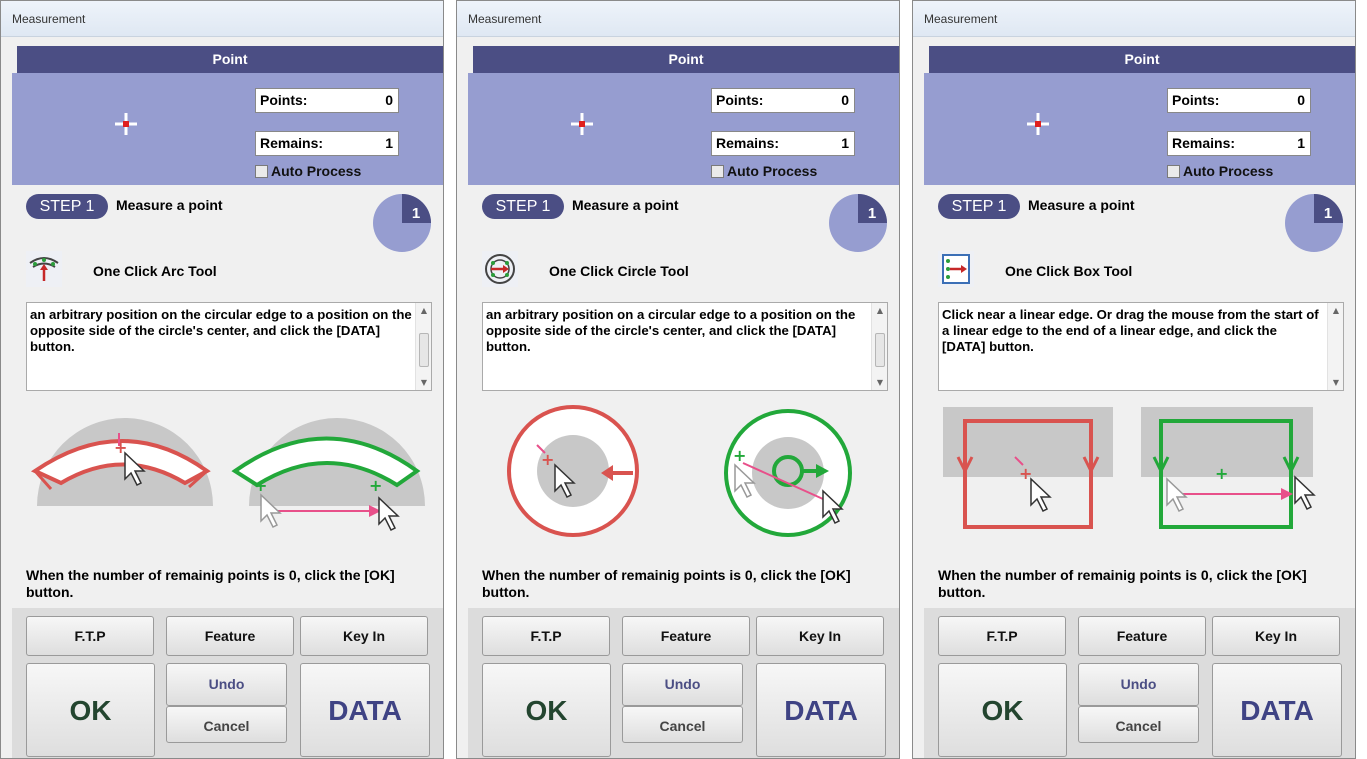  Describe the element at coordinates (44, 269) in the screenshot. I see `arc-tool-icon` at that location.